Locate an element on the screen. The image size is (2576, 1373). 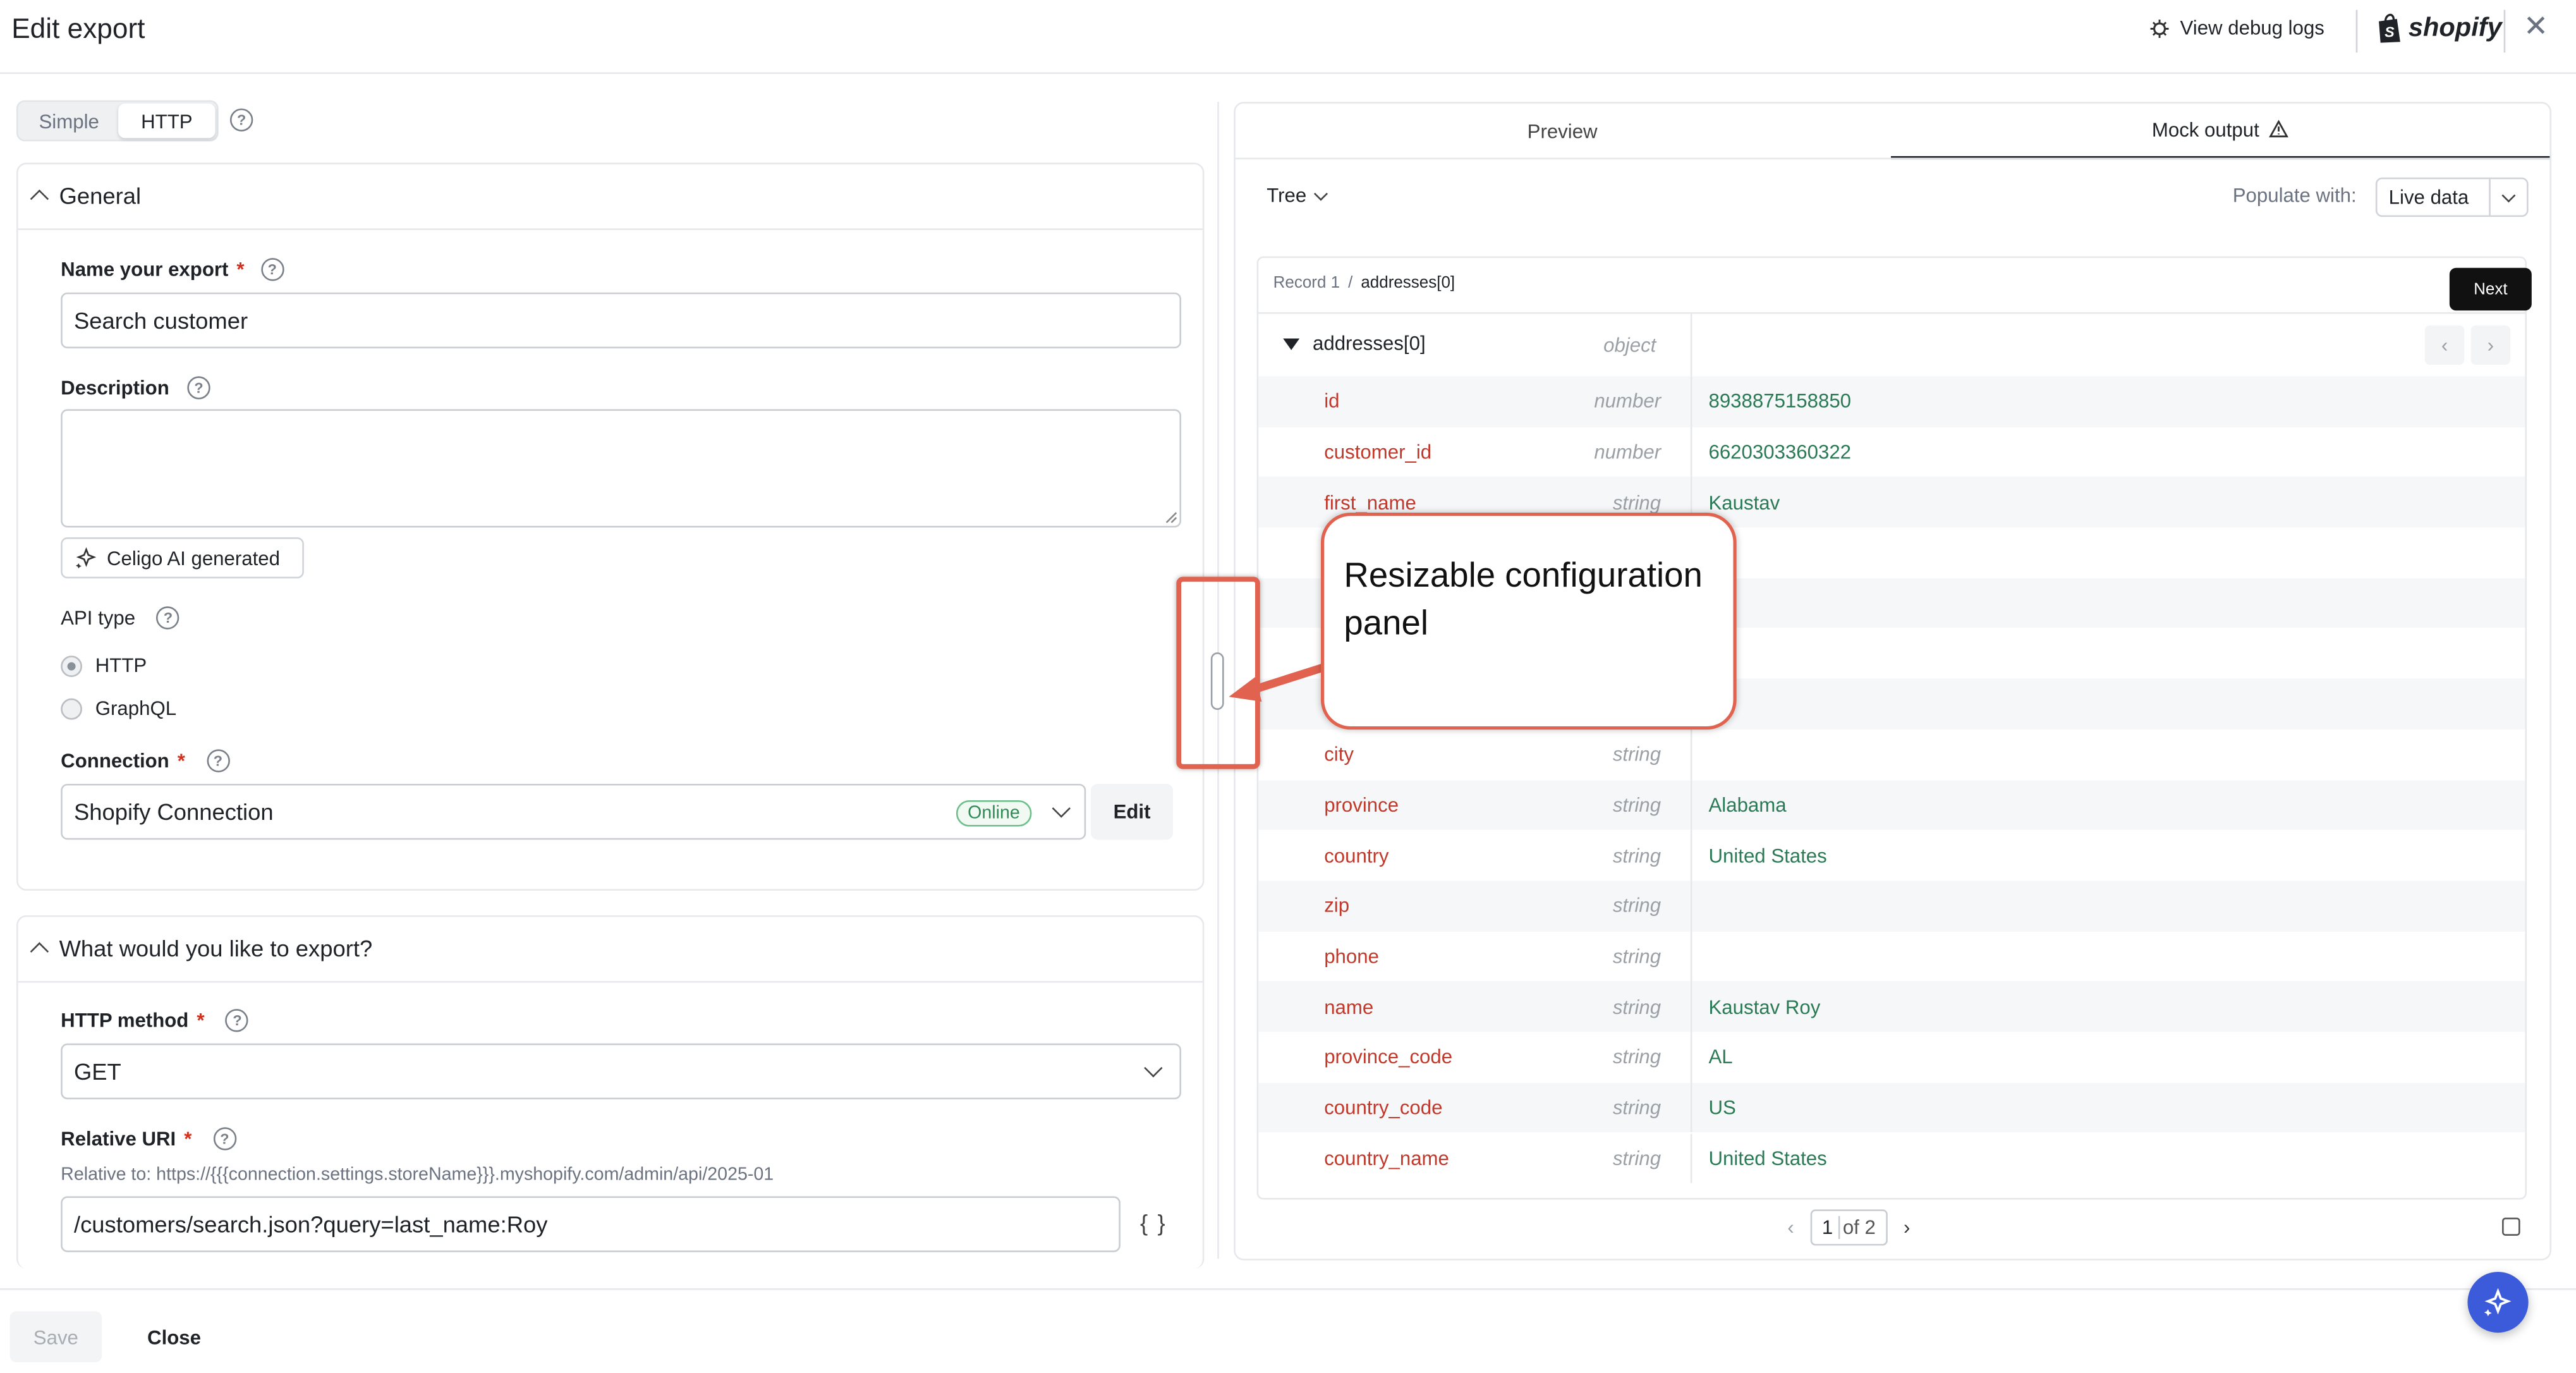
tree-row-key: zip is located at coordinates (1337, 906).